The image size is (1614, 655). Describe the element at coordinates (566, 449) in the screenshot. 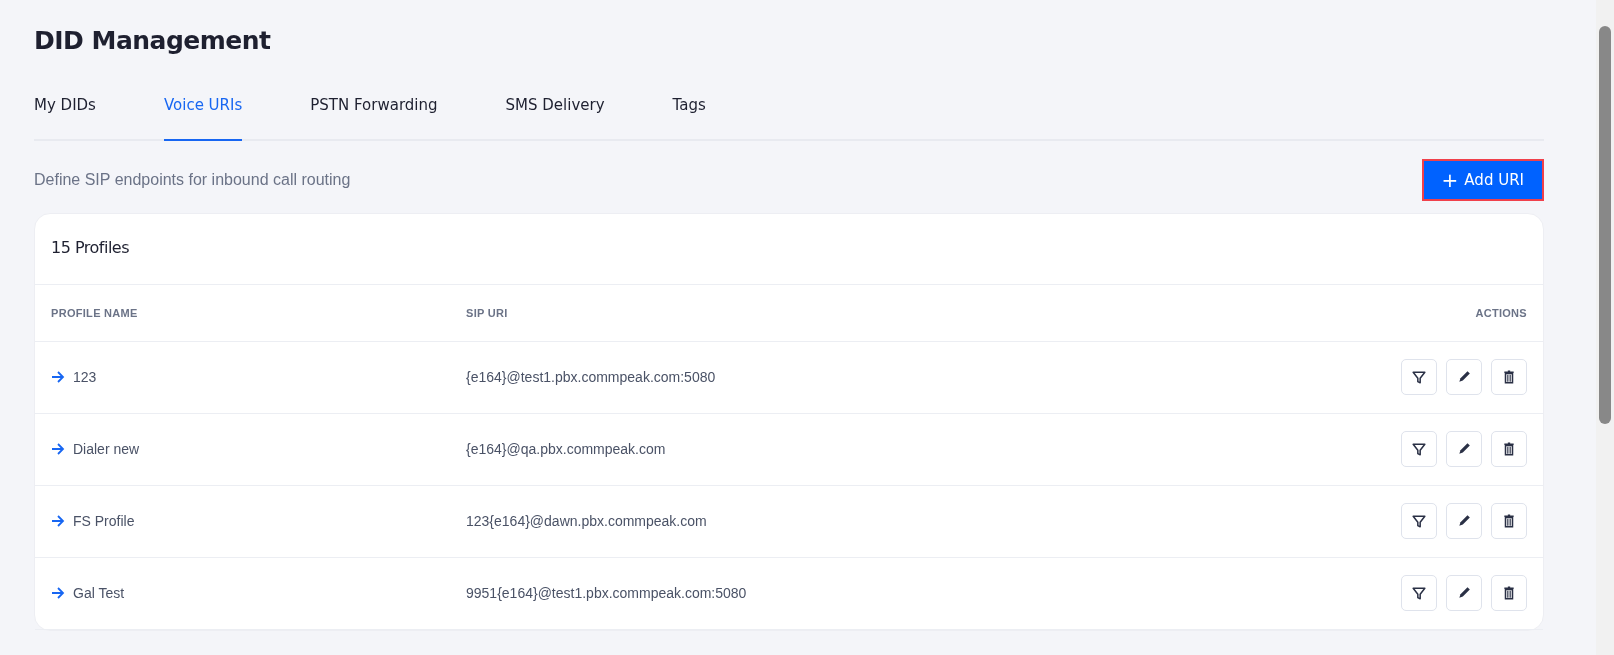

I see `sip-uri: {e164}@qa.pbx.commpeak.com` at that location.